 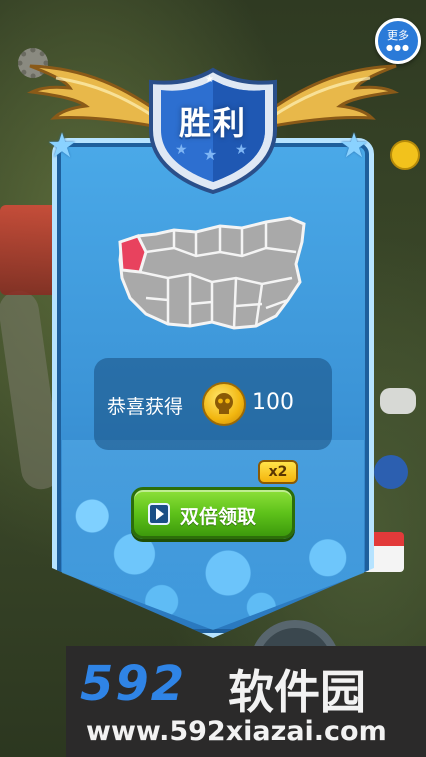 What do you see at coordinates (398, 35) in the screenshot?
I see `more-button-label: 更多` at bounding box center [398, 35].